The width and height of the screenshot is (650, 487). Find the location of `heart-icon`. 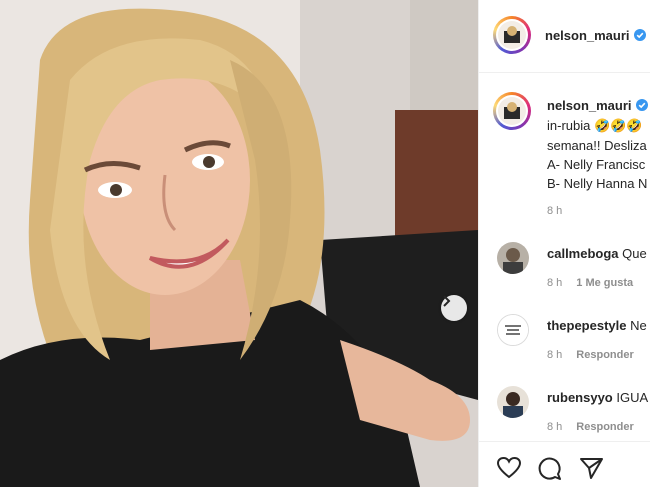

heart-icon is located at coordinates (509, 468).